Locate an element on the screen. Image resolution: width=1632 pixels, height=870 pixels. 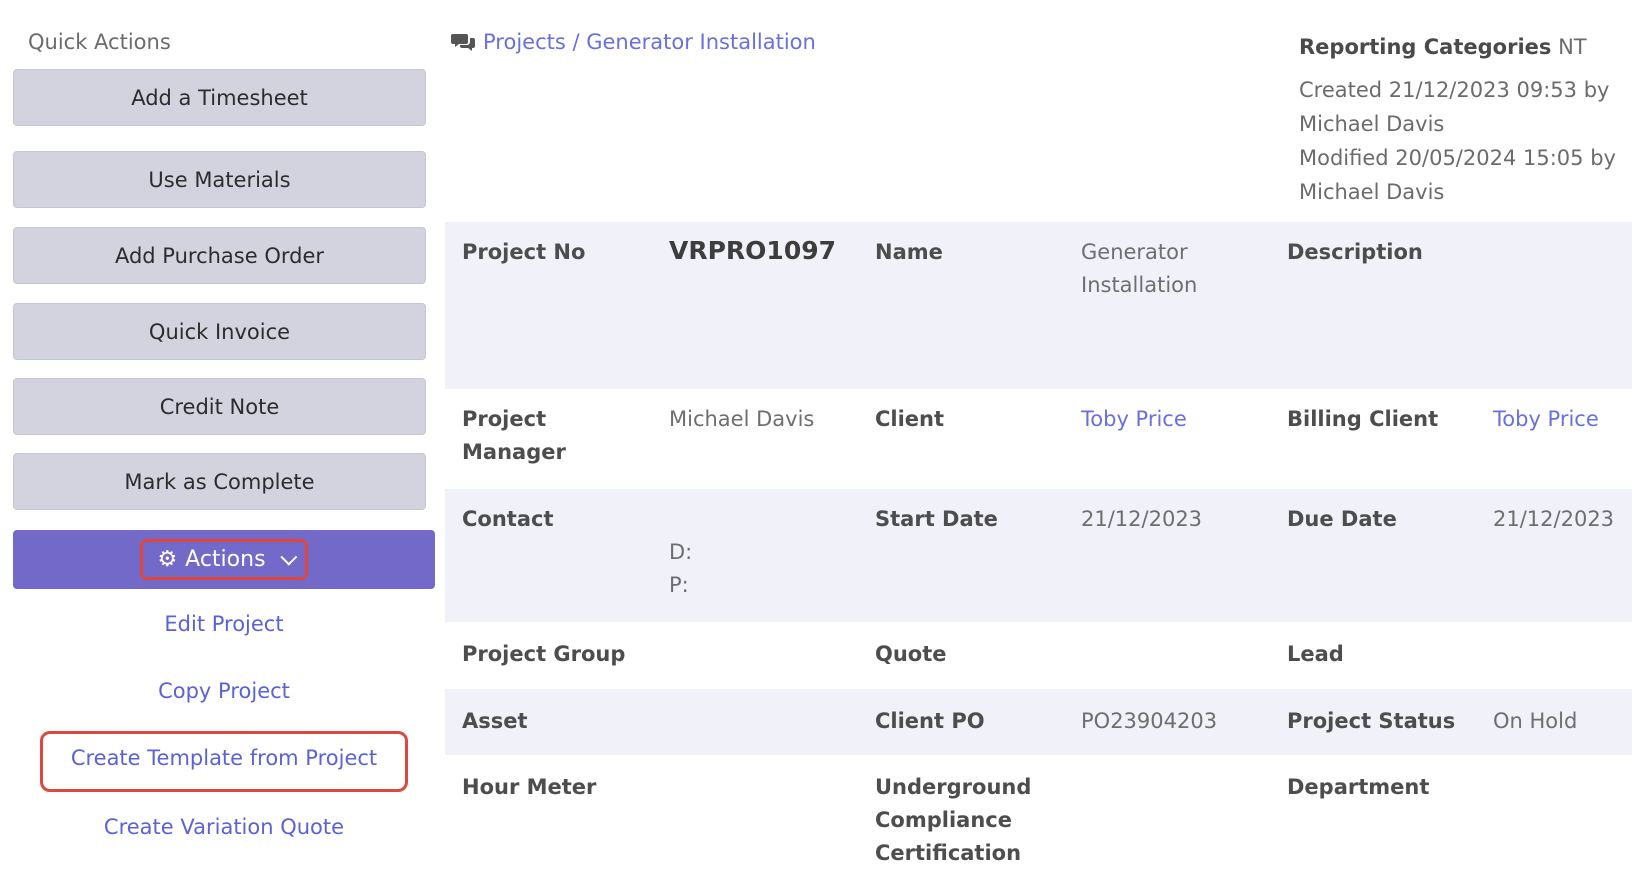
department-label: Department is located at coordinates (1358, 787).